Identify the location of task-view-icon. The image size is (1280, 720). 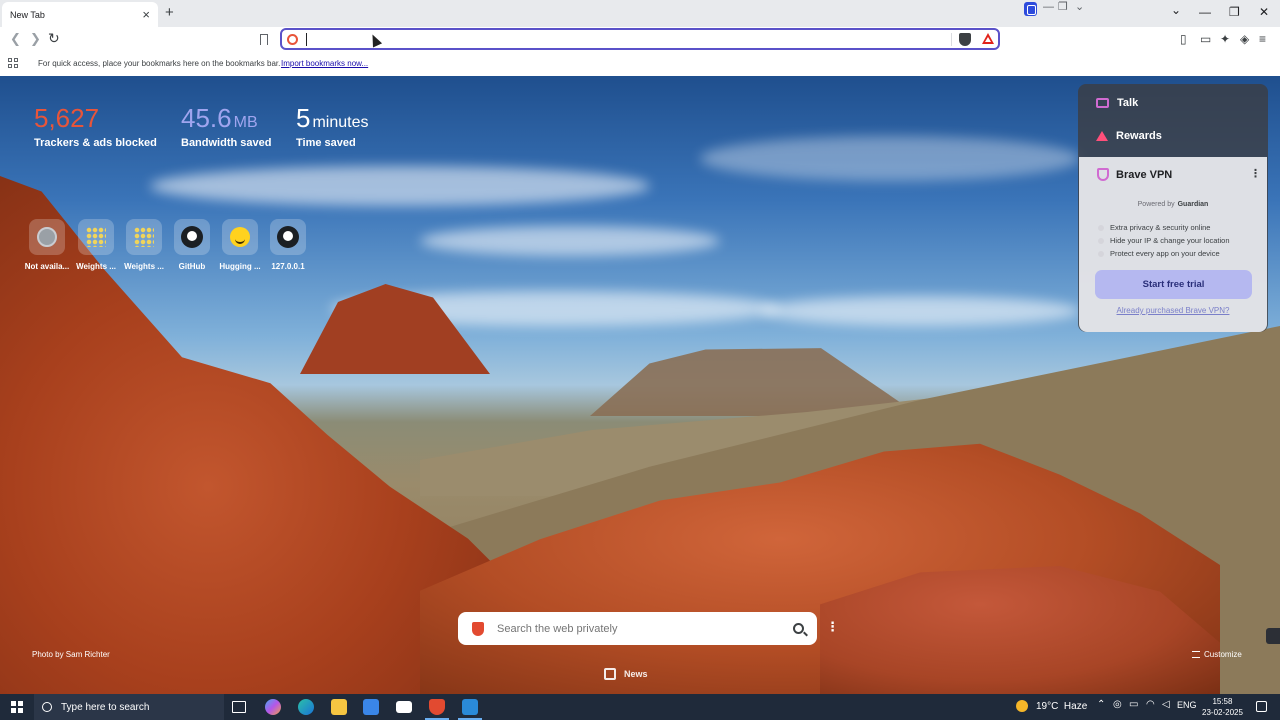
(239, 707).